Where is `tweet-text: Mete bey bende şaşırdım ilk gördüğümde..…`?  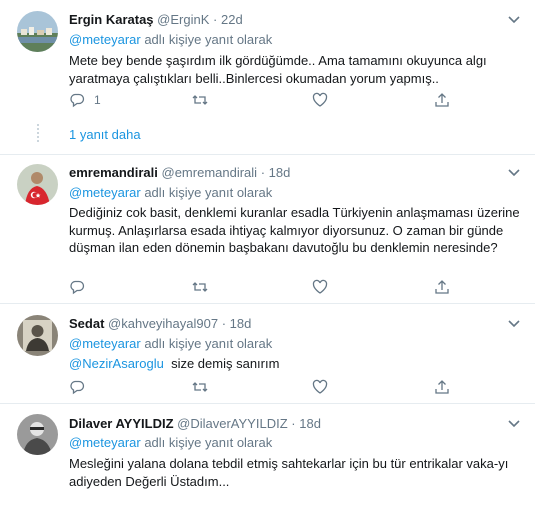 tweet-text: Mete bey bende şaşırdım ilk gördüğümde..… is located at coordinates (278, 69).